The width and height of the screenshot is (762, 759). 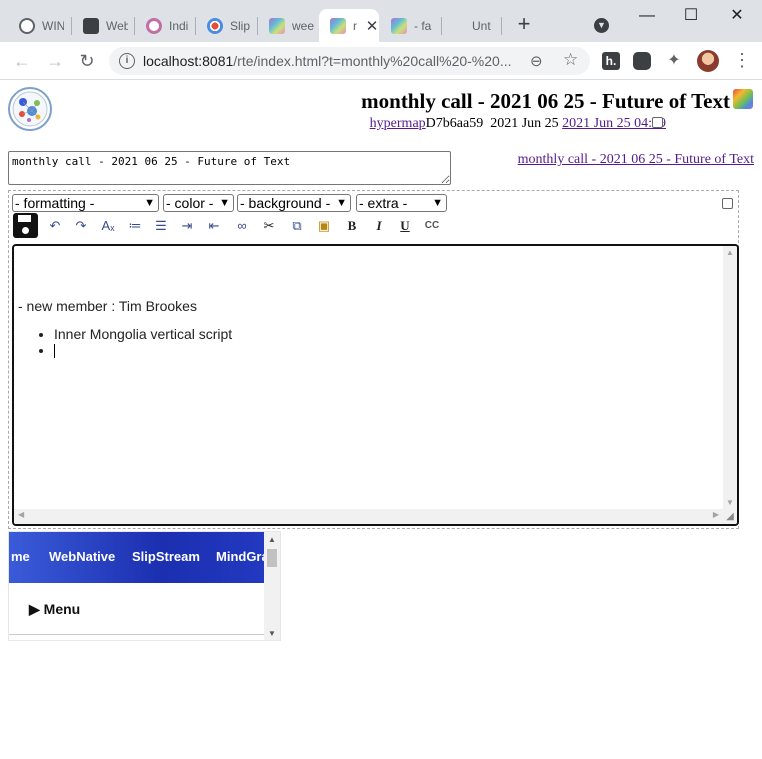 I want to click on browser-tab: Slip, so click(x=227, y=25).